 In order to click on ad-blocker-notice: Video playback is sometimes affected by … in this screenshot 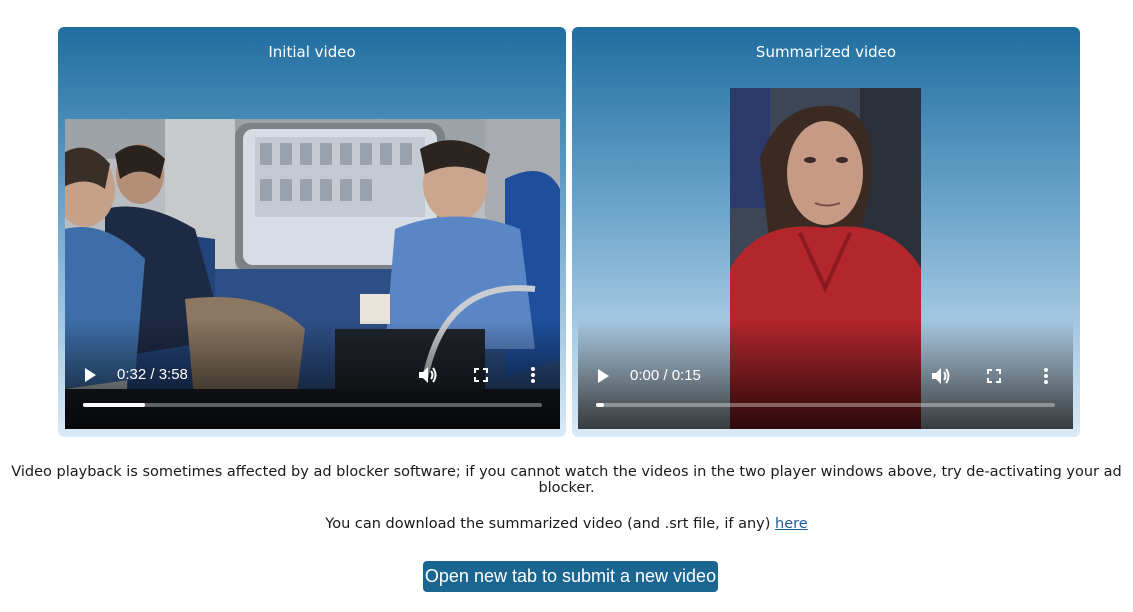, I will do `click(566, 480)`.